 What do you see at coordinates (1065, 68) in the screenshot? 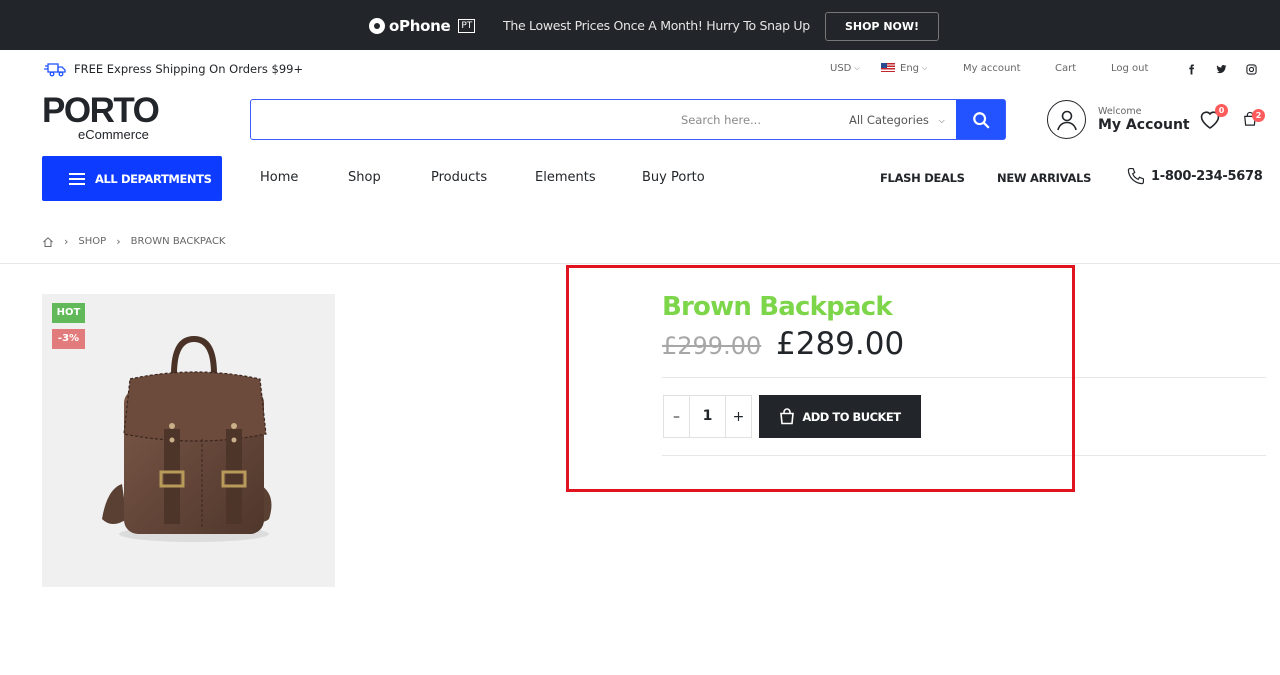
I see `cart-link: Cart` at bounding box center [1065, 68].